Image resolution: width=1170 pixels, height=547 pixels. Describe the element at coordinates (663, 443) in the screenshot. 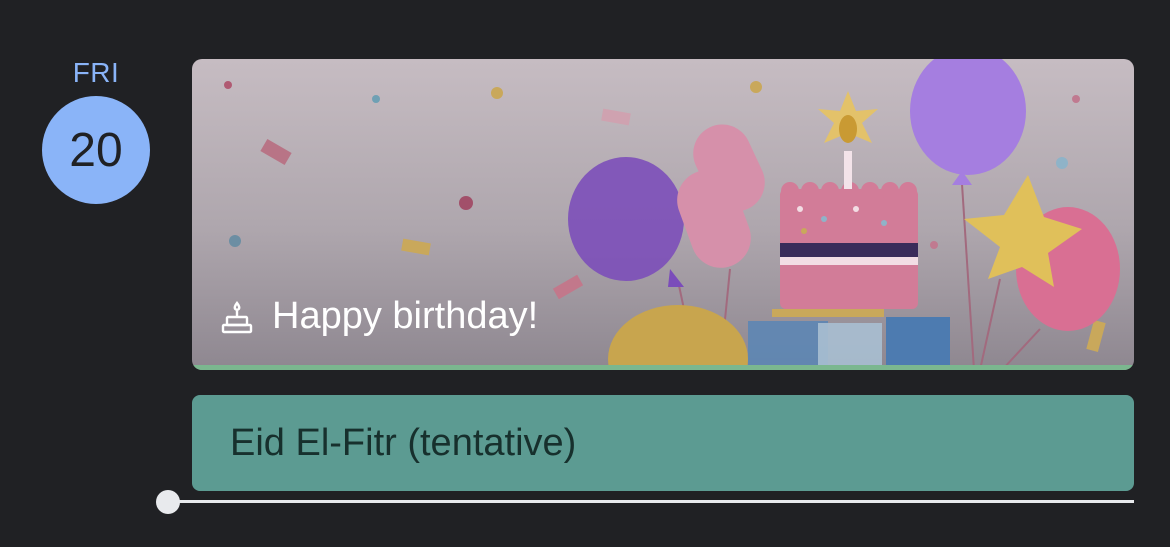

I see `eid-event-card: Eid El-Fitr (tentative)` at that location.